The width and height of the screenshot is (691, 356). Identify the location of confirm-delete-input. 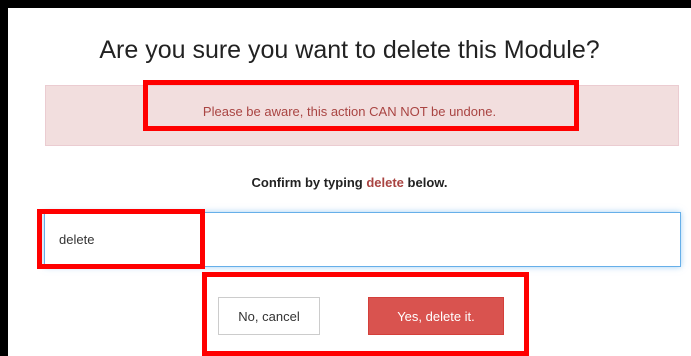
(362, 239).